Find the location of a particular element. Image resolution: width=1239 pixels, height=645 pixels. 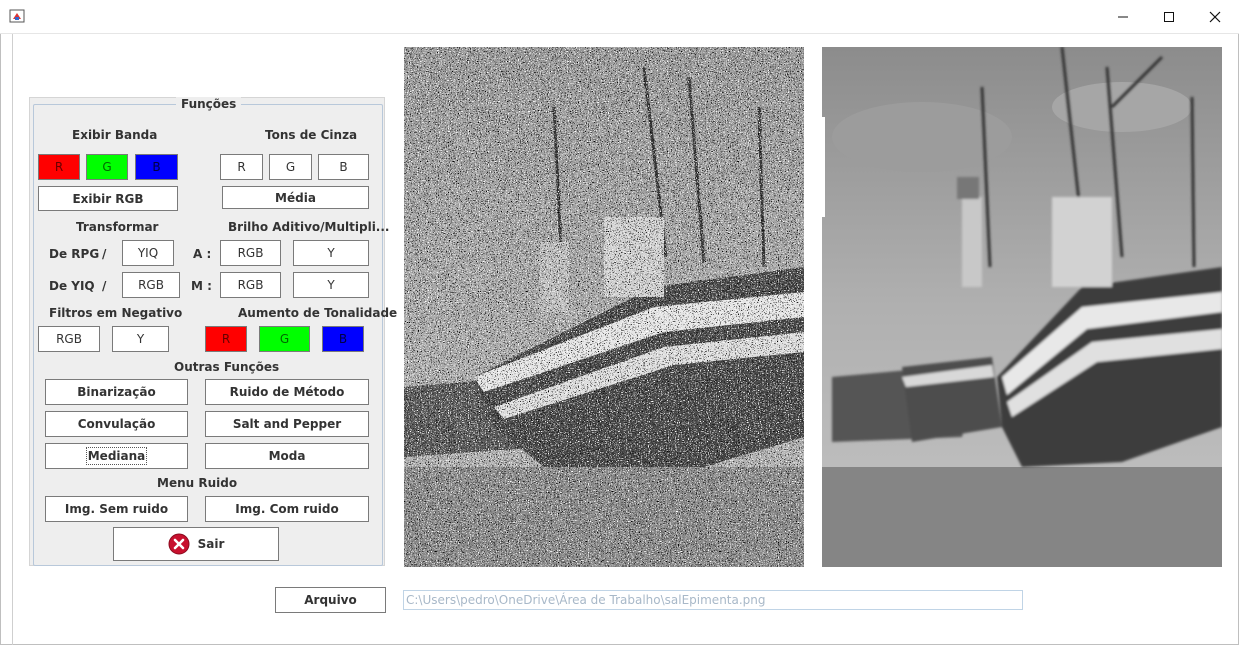

slash-label-2: / is located at coordinates (104, 286).